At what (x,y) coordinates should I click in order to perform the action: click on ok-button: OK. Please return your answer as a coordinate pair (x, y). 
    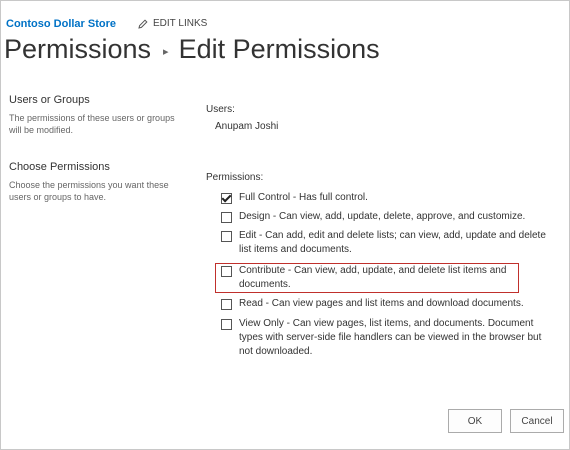
    Looking at the image, I should click on (475, 421).